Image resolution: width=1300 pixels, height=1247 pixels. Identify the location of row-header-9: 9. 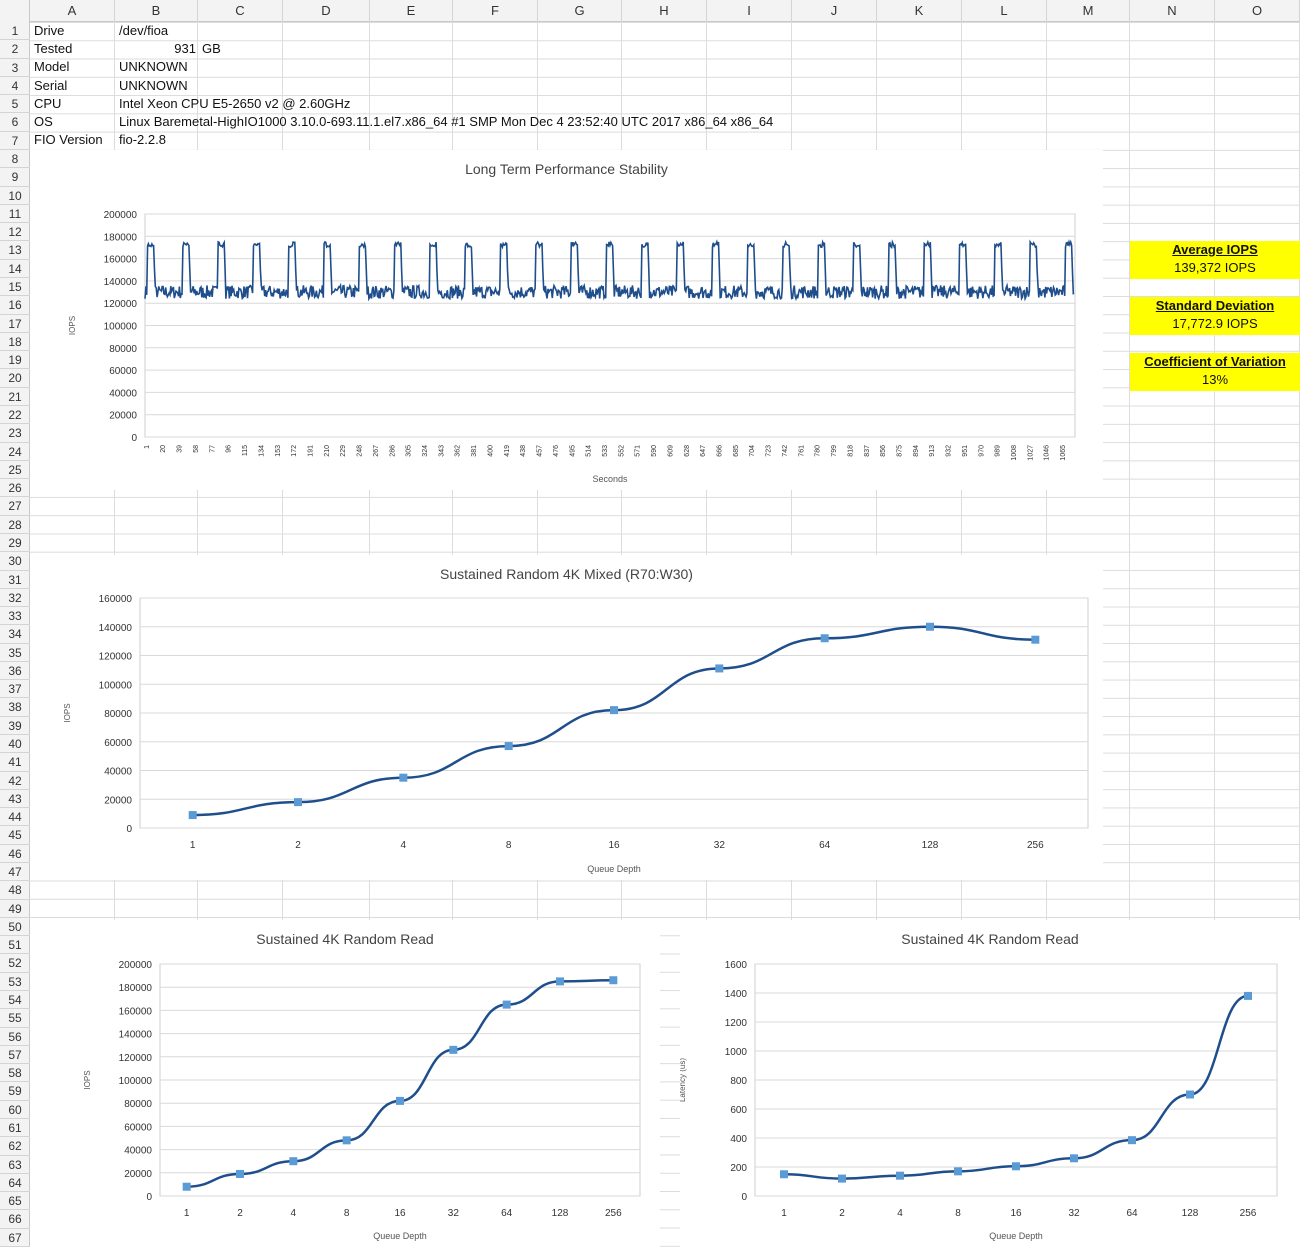
(15, 177).